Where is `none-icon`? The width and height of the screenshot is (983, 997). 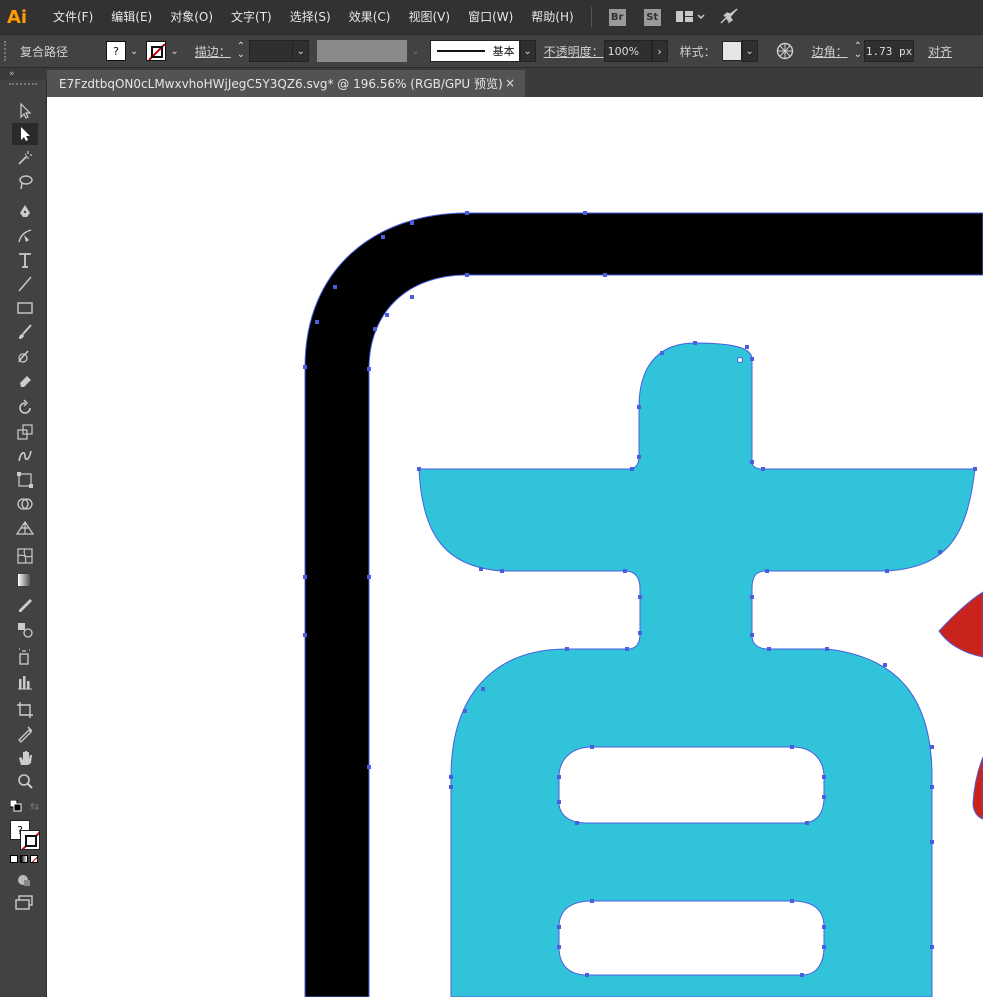 none-icon is located at coordinates (34, 859).